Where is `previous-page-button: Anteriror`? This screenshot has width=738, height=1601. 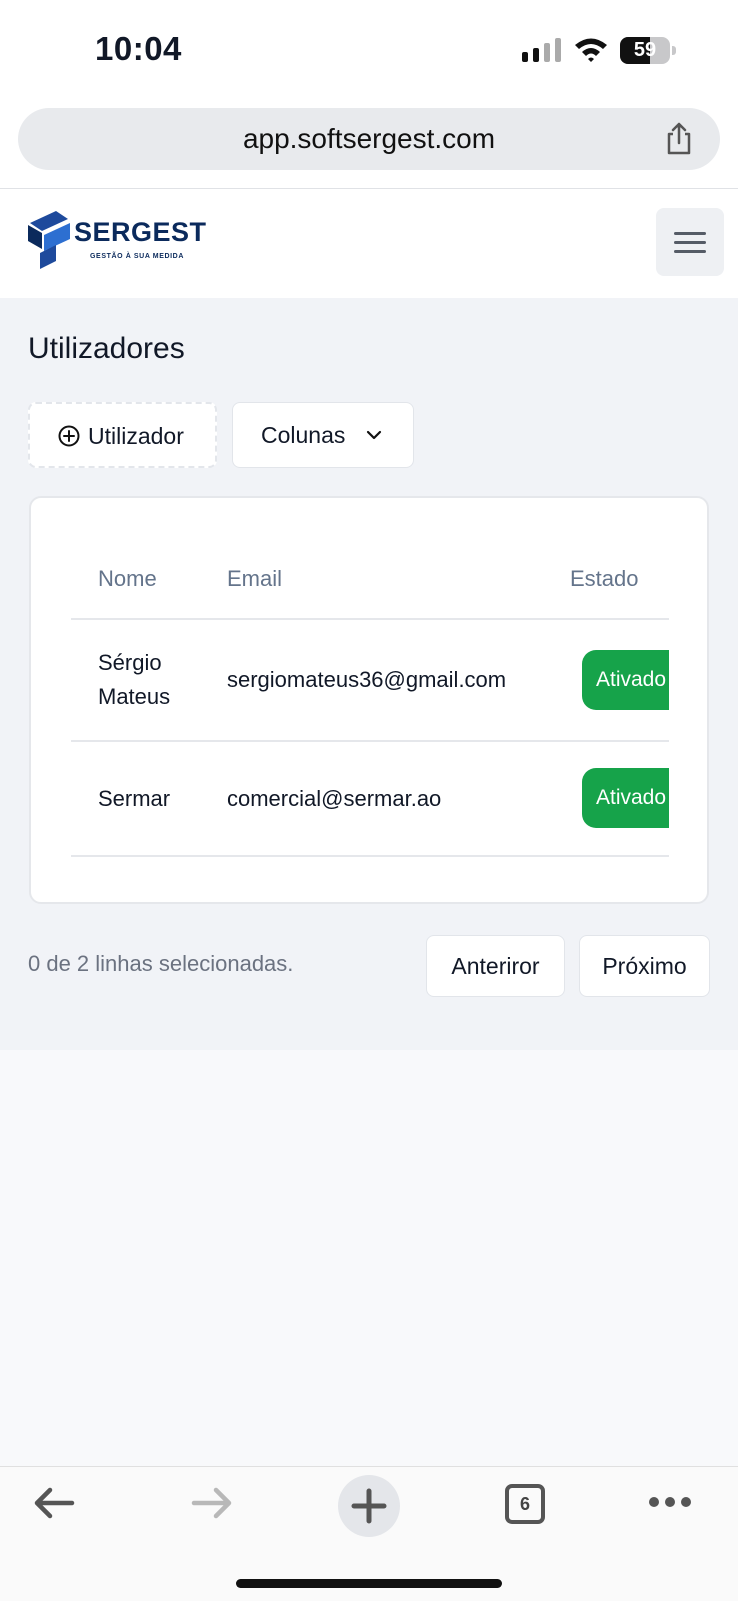 previous-page-button: Anteriror is located at coordinates (495, 966).